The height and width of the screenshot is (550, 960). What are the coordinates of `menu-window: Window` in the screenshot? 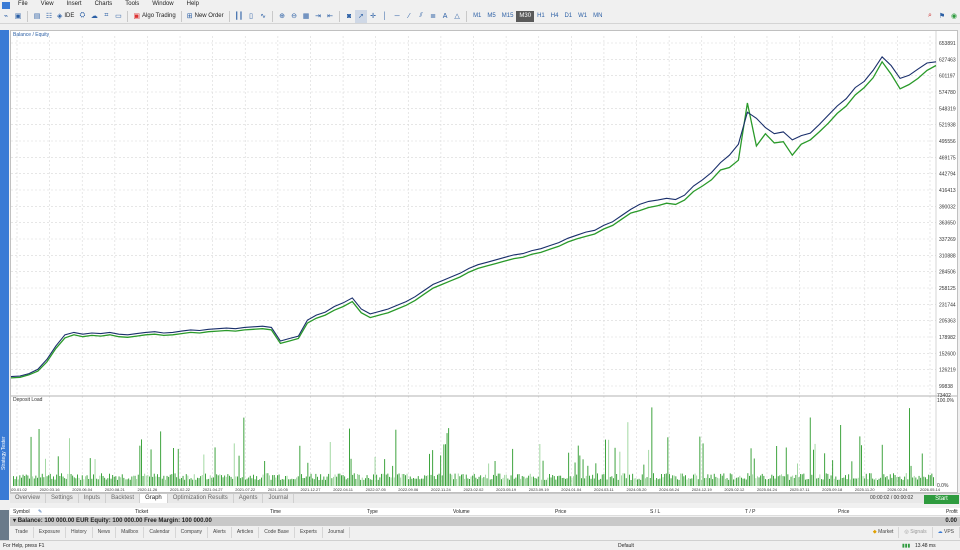 It's located at (164, 4).